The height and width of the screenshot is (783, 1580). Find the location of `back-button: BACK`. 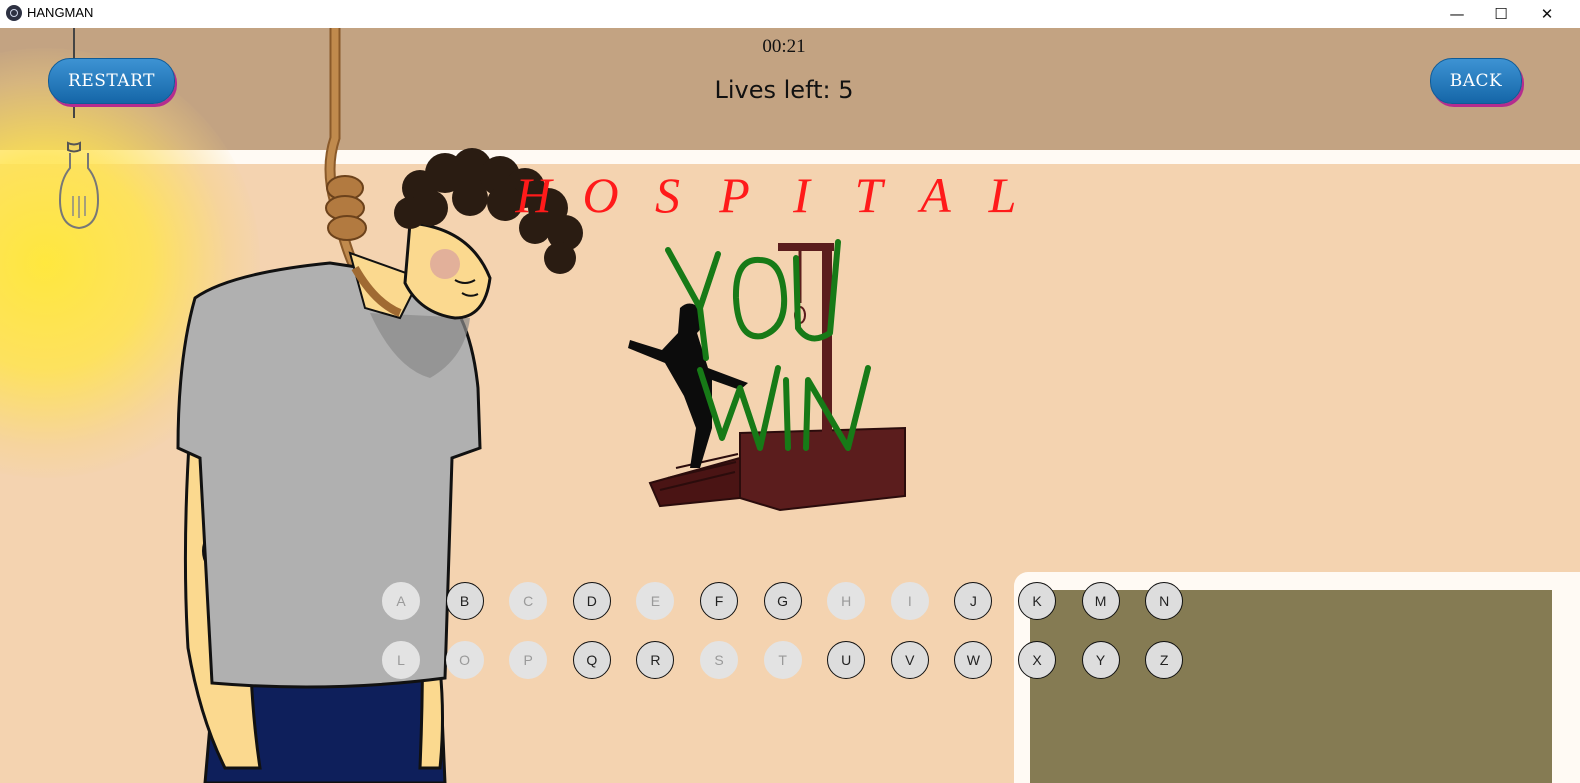

back-button: BACK is located at coordinates (1476, 81).